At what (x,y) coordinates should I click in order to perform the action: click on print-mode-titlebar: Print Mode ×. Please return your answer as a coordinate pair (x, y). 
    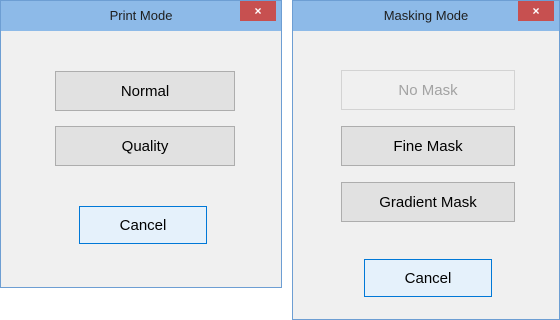
    Looking at the image, I should click on (141, 16).